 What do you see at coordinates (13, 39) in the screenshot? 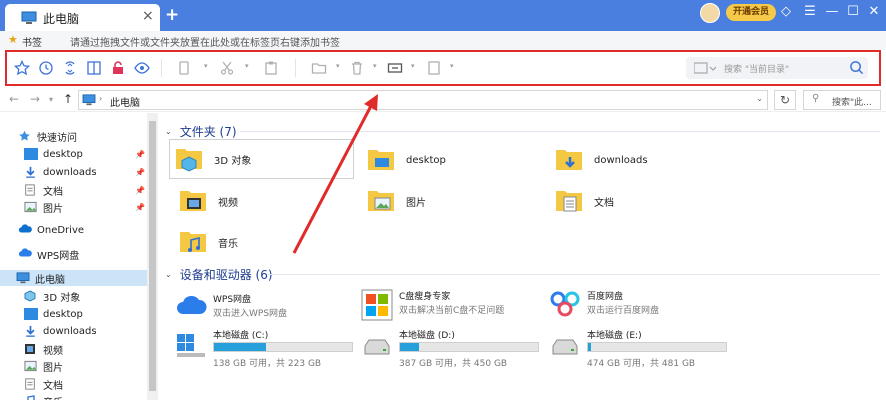
I see `bookmark-star-icon: ★` at bounding box center [13, 39].